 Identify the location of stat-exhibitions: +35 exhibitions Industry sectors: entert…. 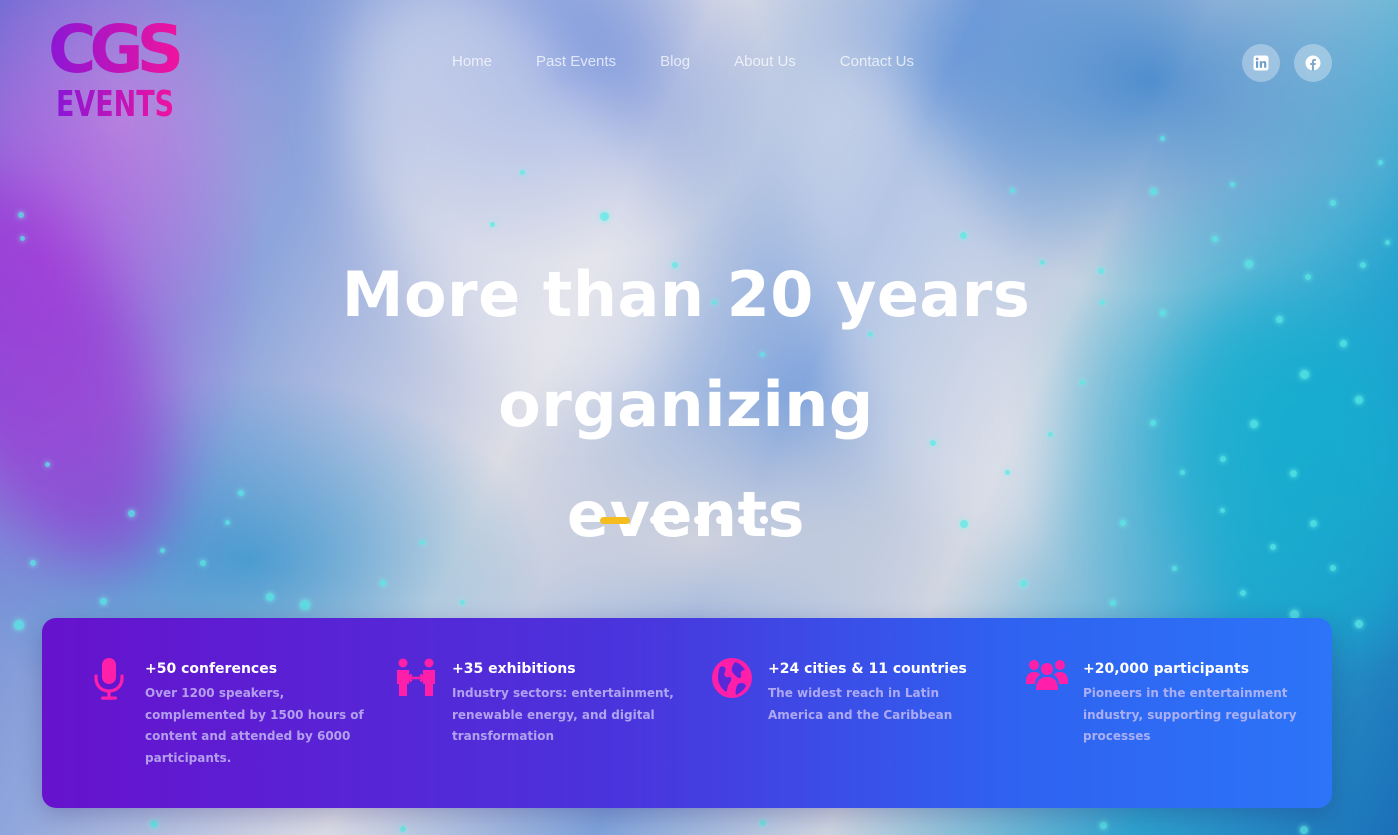
(544, 723).